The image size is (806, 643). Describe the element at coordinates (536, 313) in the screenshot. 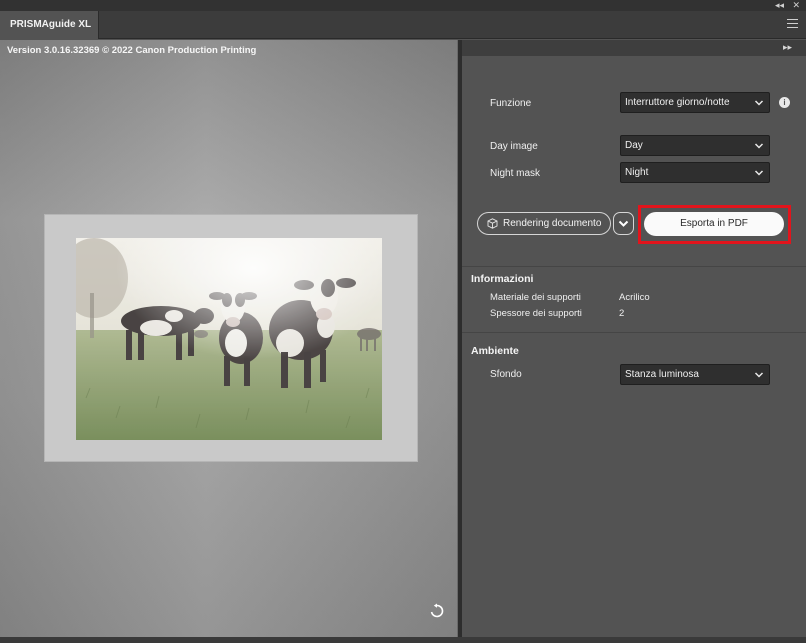

I see `media-thickness-label: Spessore dei supporti` at that location.